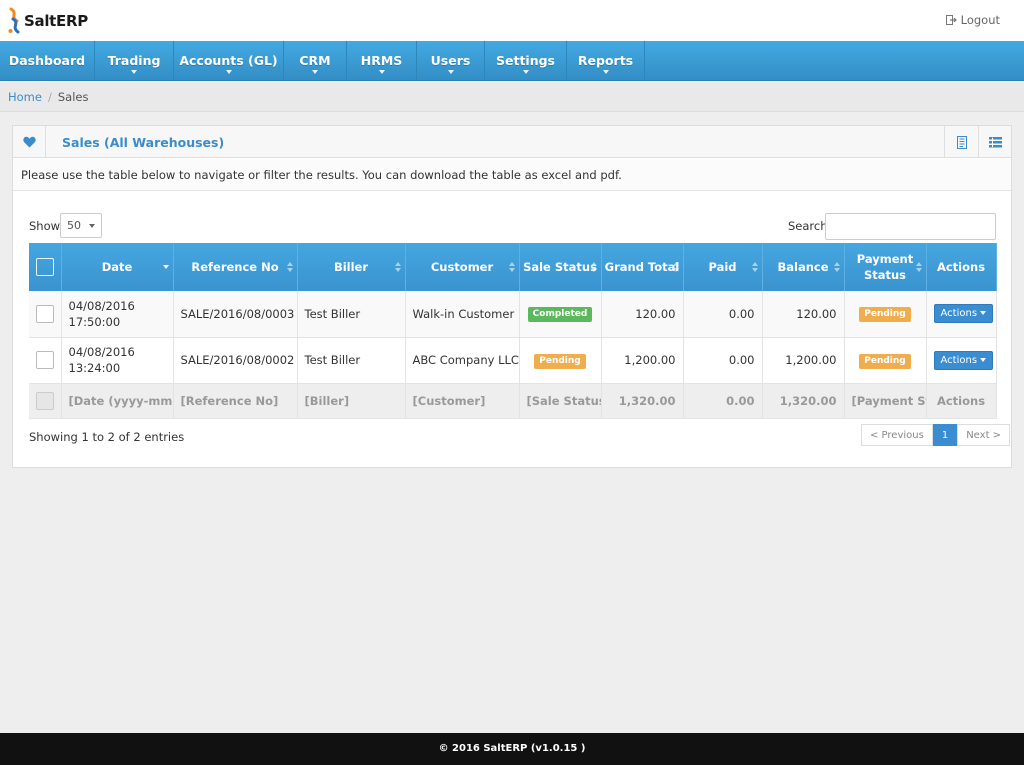  Describe the element at coordinates (92, 226) in the screenshot. I see `chevron-down-icon` at that location.